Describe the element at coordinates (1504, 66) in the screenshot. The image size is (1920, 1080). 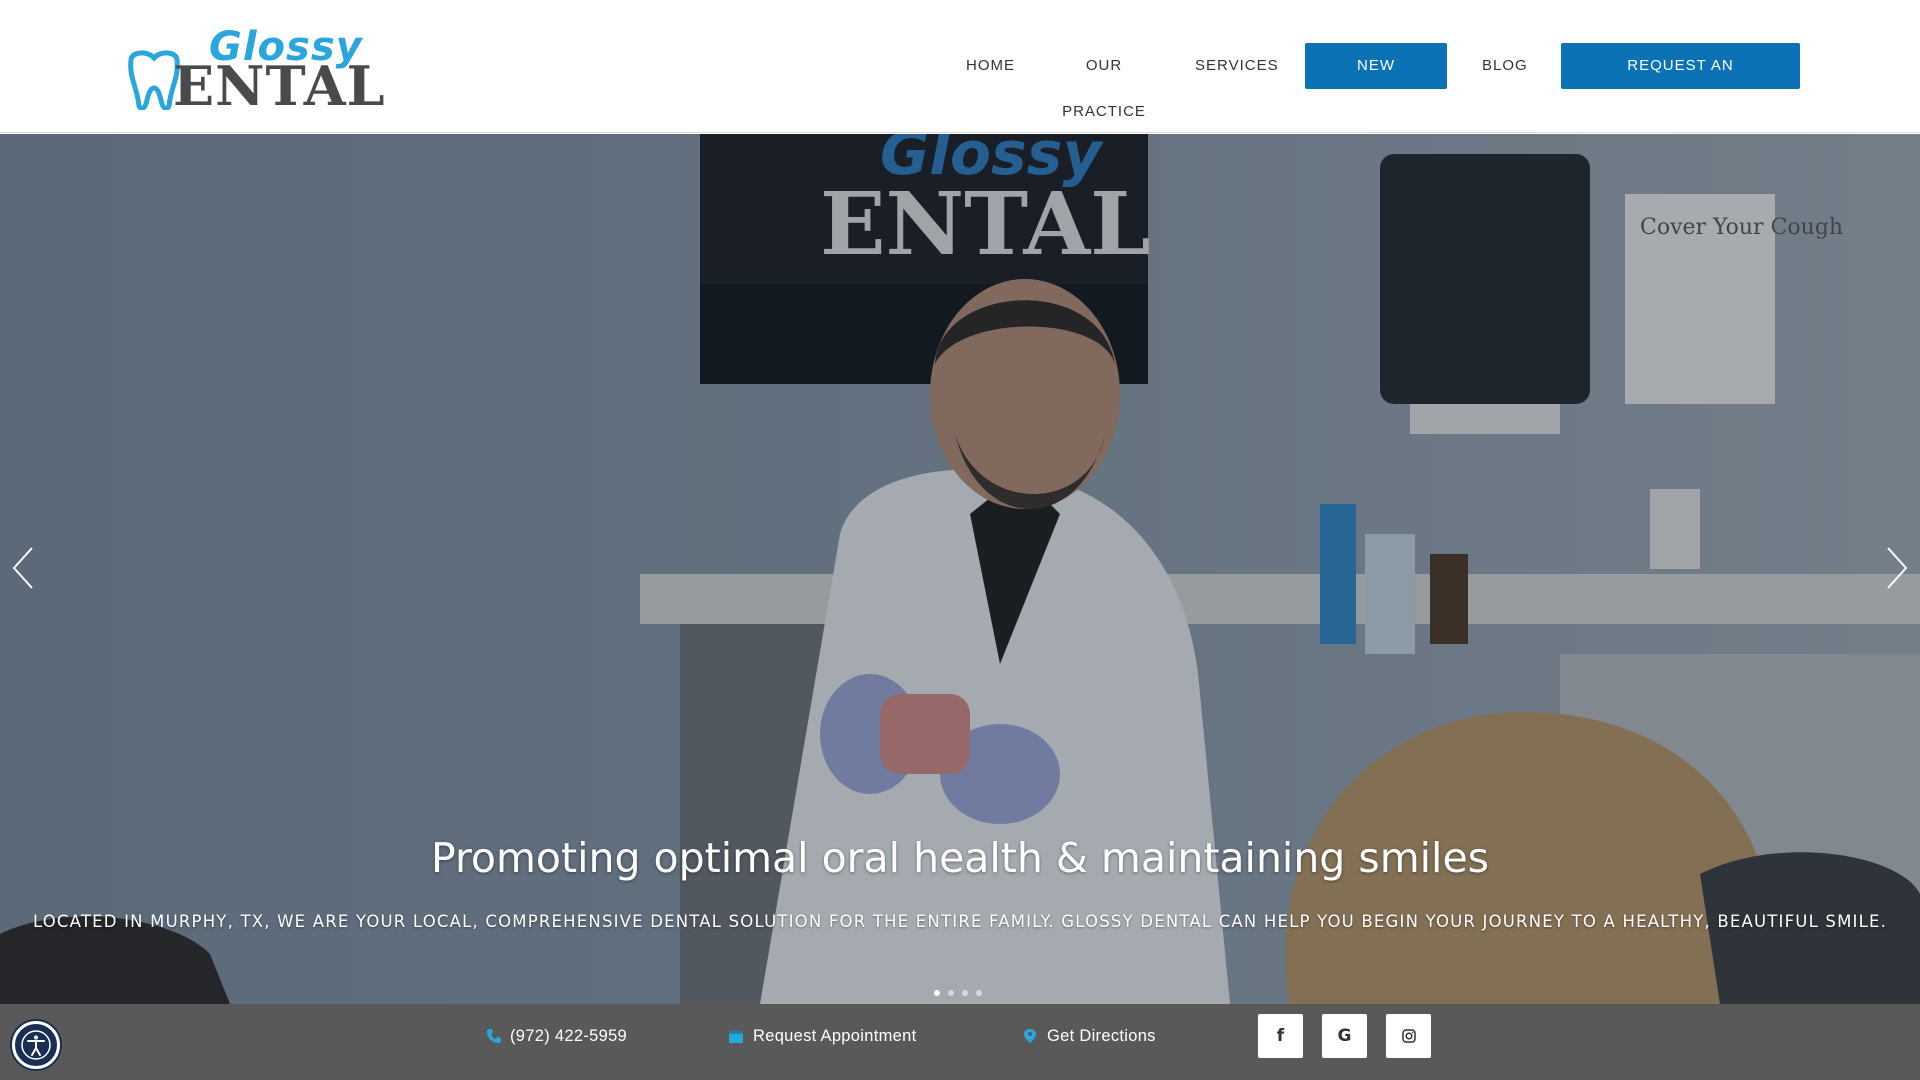
I see `nav-blog: BLOG` at that location.